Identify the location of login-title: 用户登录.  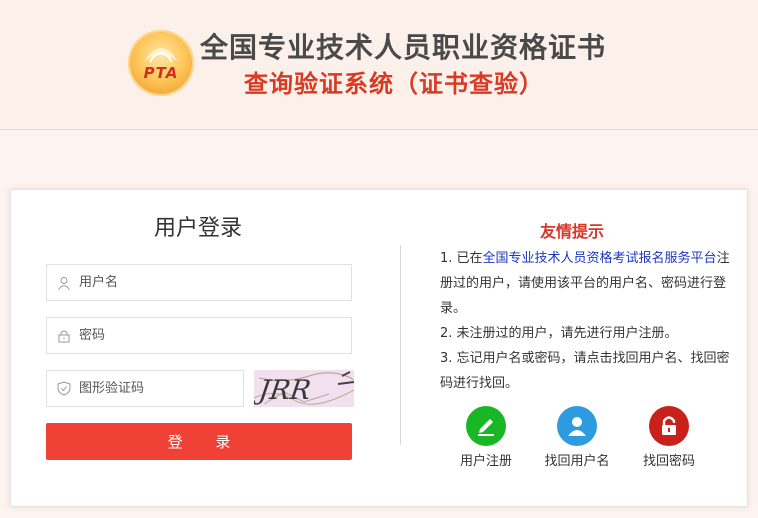
(197, 228).